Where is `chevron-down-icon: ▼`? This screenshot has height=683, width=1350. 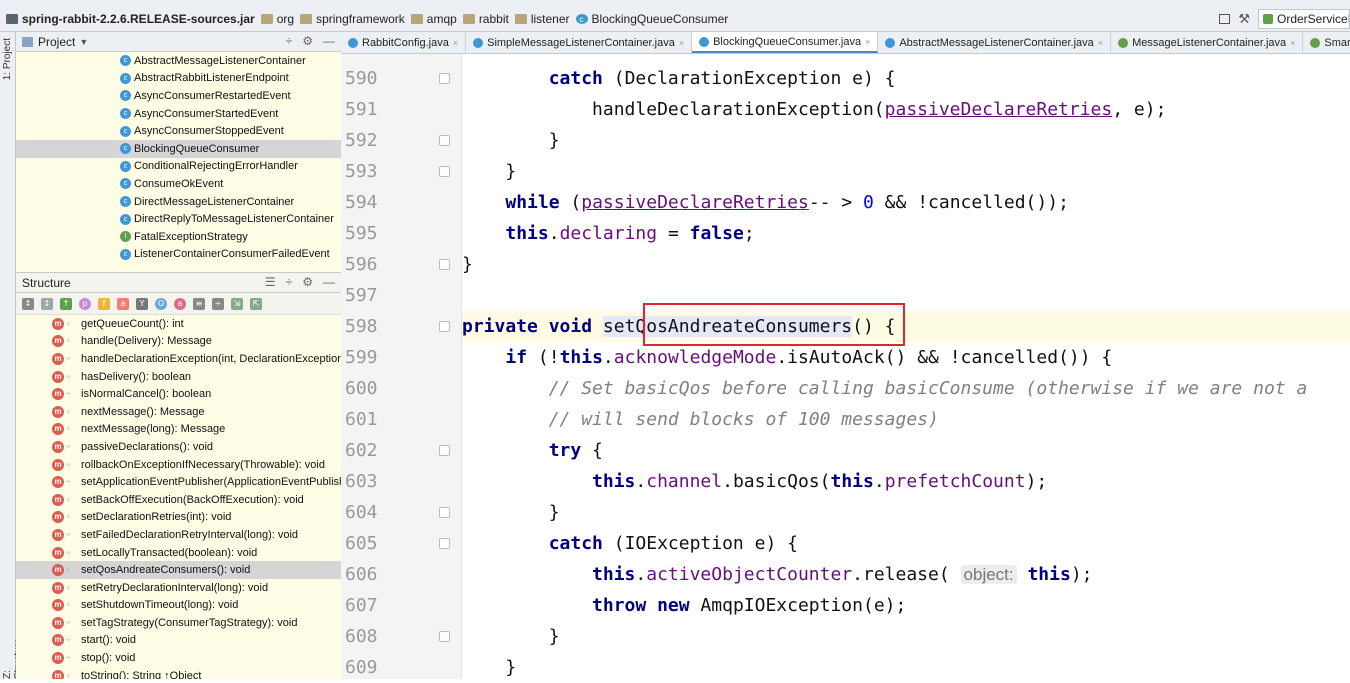
chevron-down-icon: ▼ is located at coordinates (83, 42).